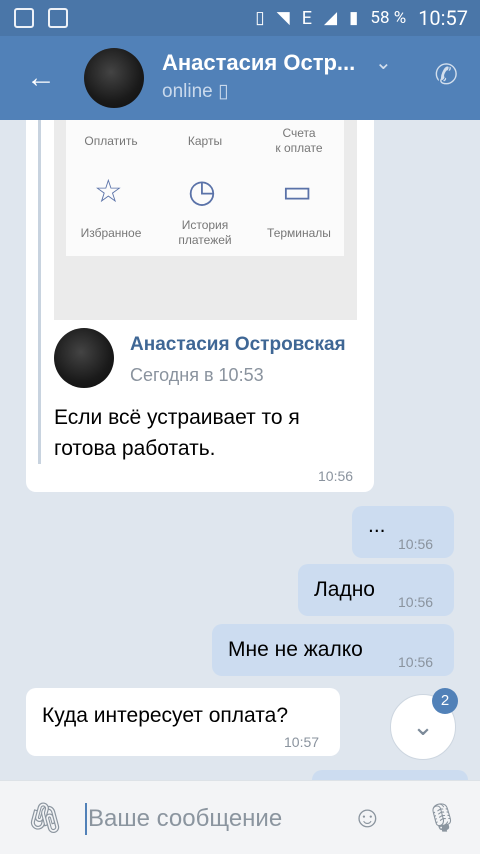 The width and height of the screenshot is (480, 854). Describe the element at coordinates (442, 817) in the screenshot. I see `microphone-icon: 🎙` at that location.